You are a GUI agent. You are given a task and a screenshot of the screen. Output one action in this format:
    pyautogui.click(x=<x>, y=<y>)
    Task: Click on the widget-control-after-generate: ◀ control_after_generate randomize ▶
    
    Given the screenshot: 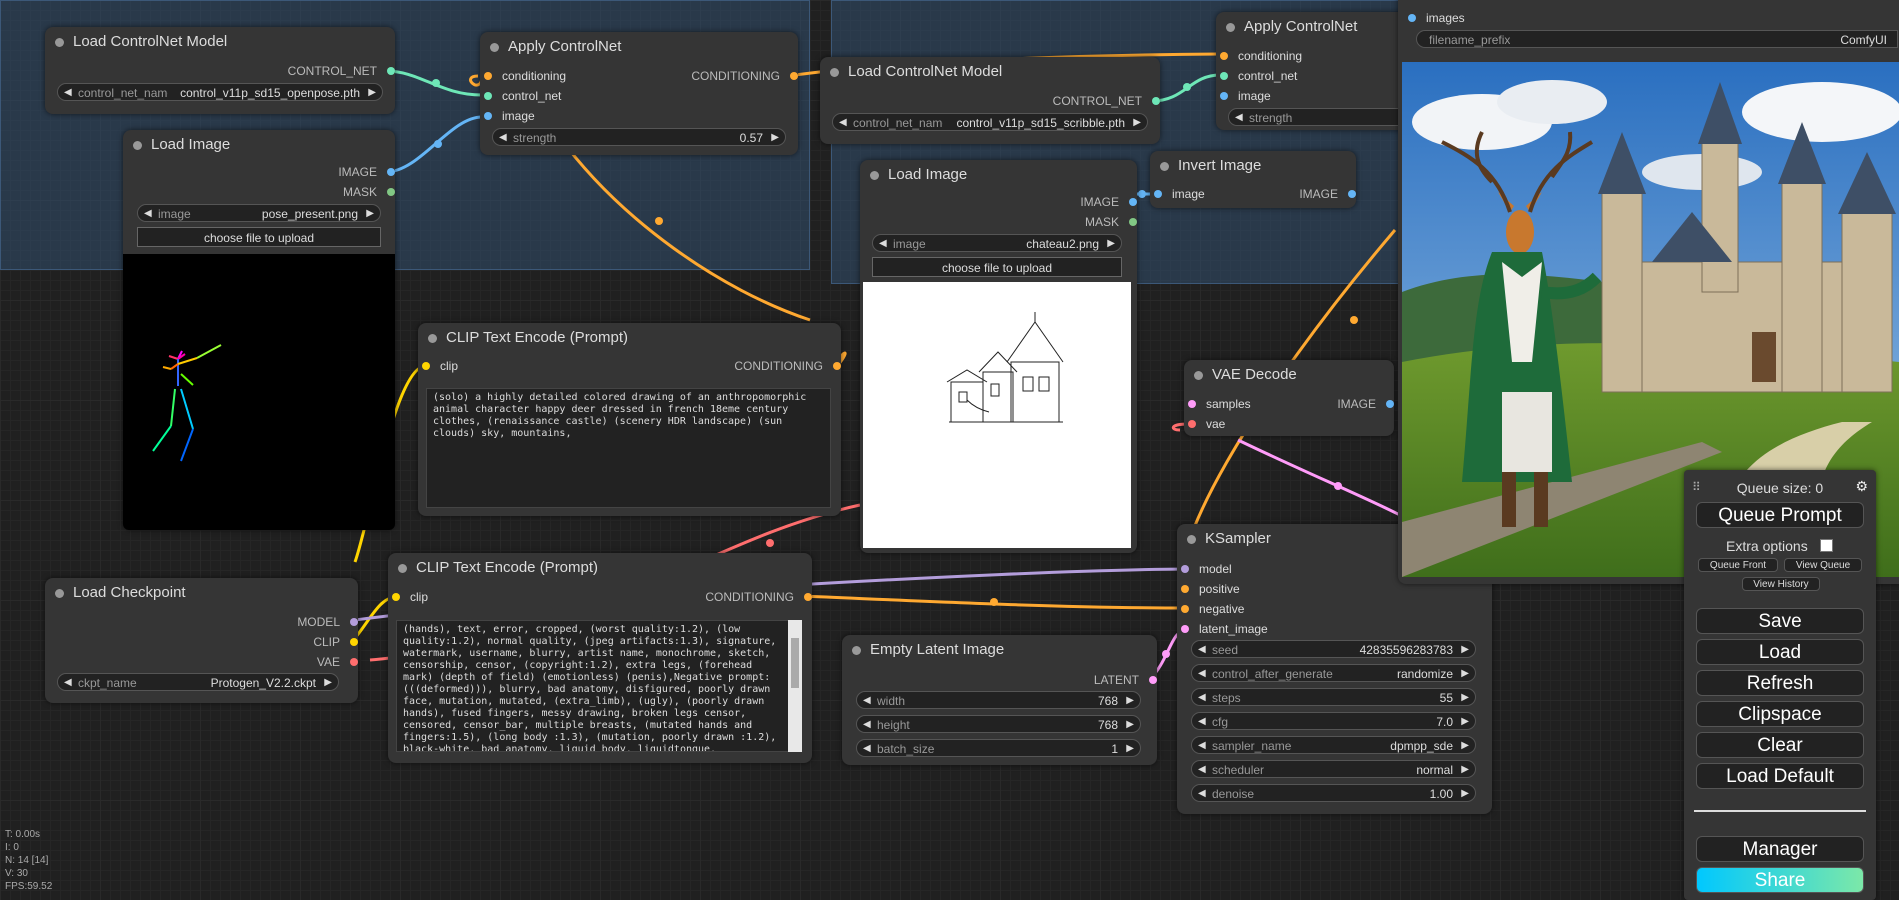 What is the action you would take?
    pyautogui.click(x=1333, y=673)
    